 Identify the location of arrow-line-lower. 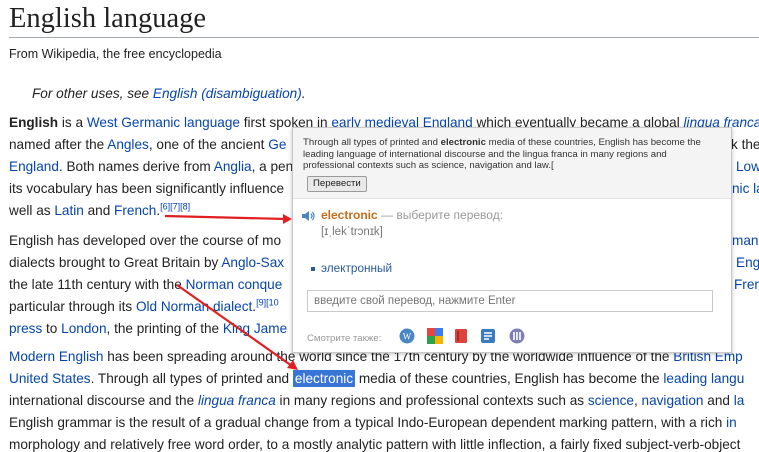
(234, 325).